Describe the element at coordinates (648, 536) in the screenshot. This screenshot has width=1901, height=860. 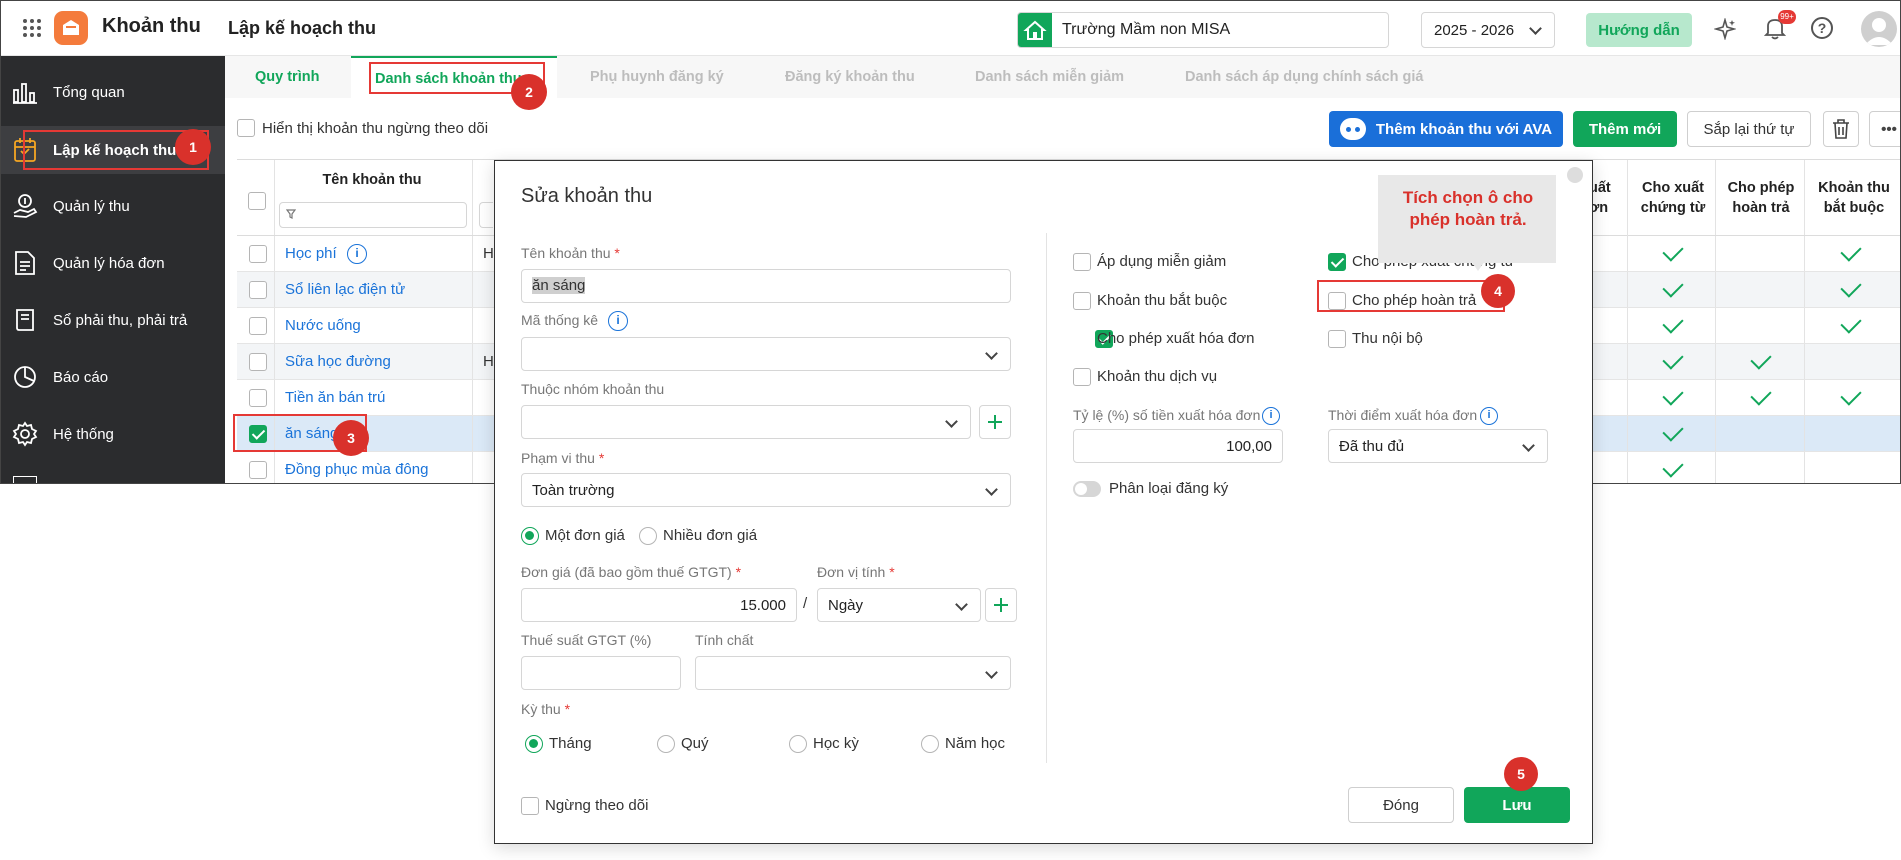
I see `multi-price-radio` at that location.